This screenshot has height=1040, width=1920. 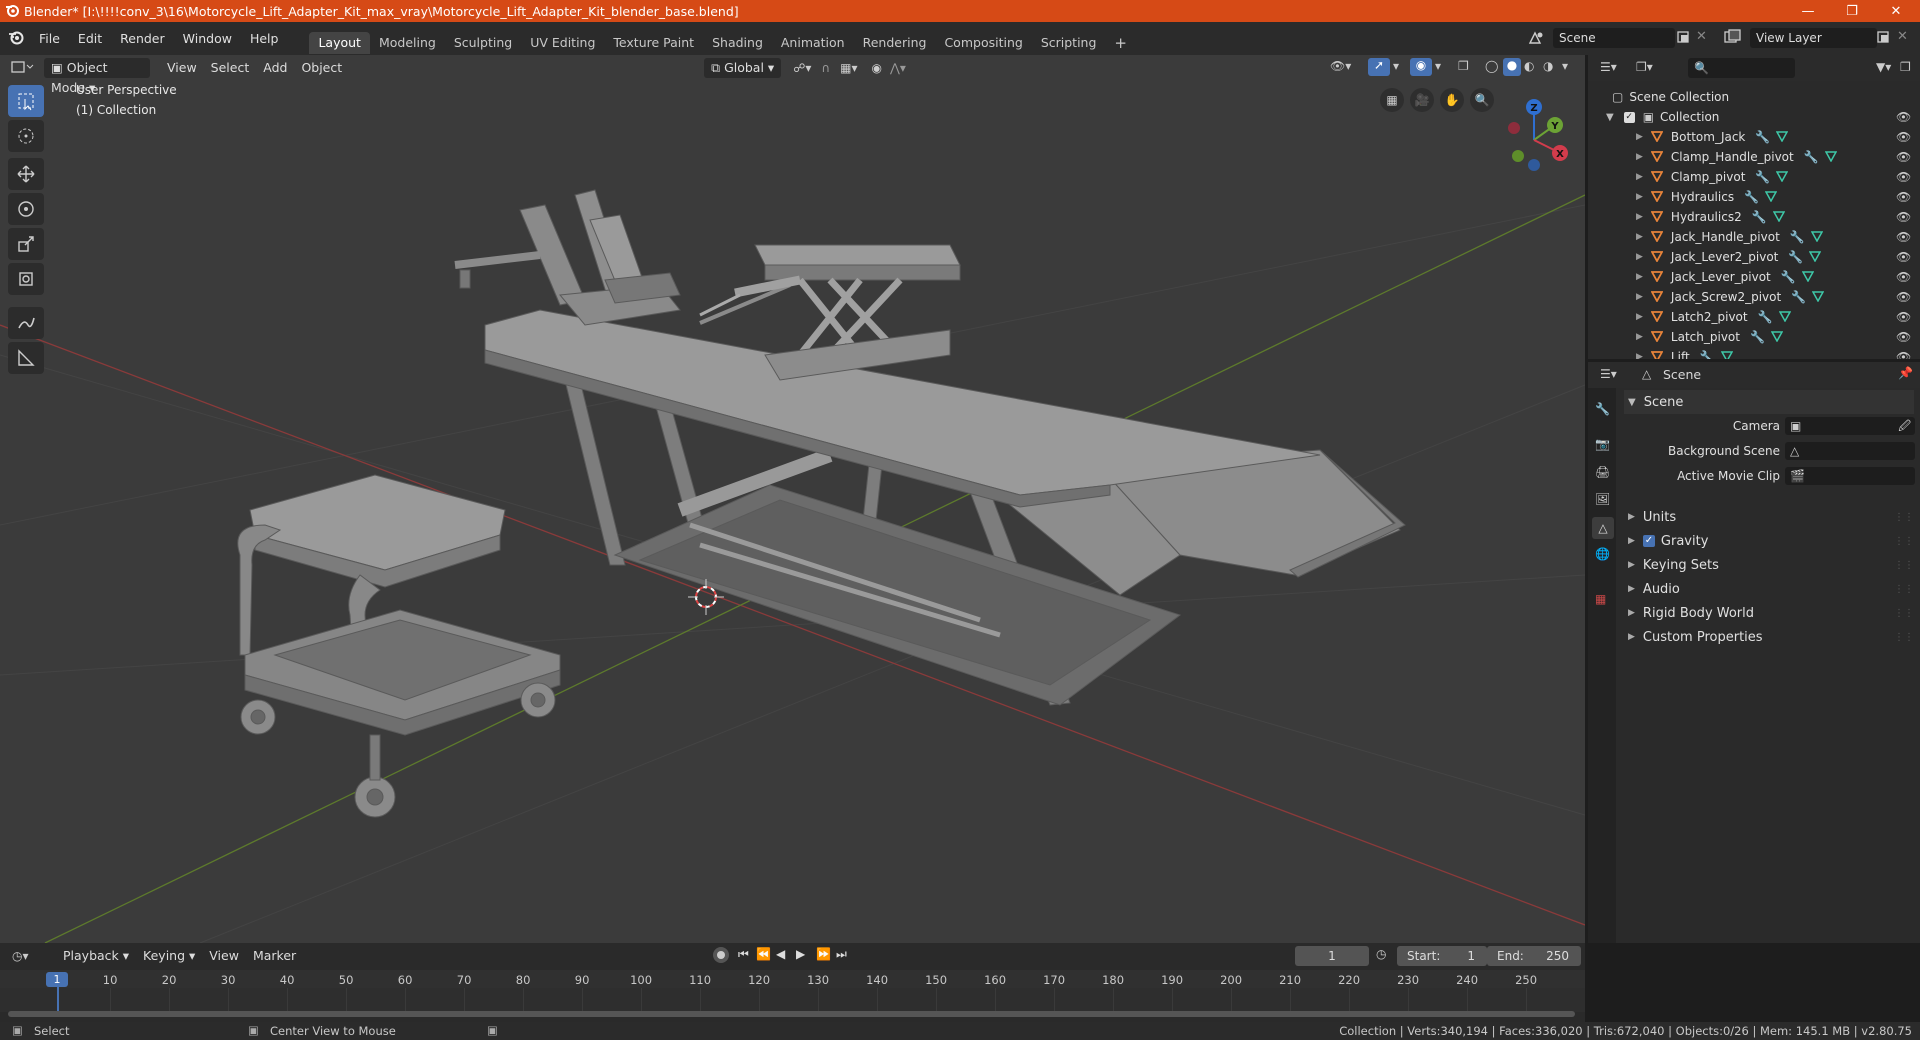 I want to click on scene-collection-row: ▢ Scene Collection, so click(x=1754, y=97).